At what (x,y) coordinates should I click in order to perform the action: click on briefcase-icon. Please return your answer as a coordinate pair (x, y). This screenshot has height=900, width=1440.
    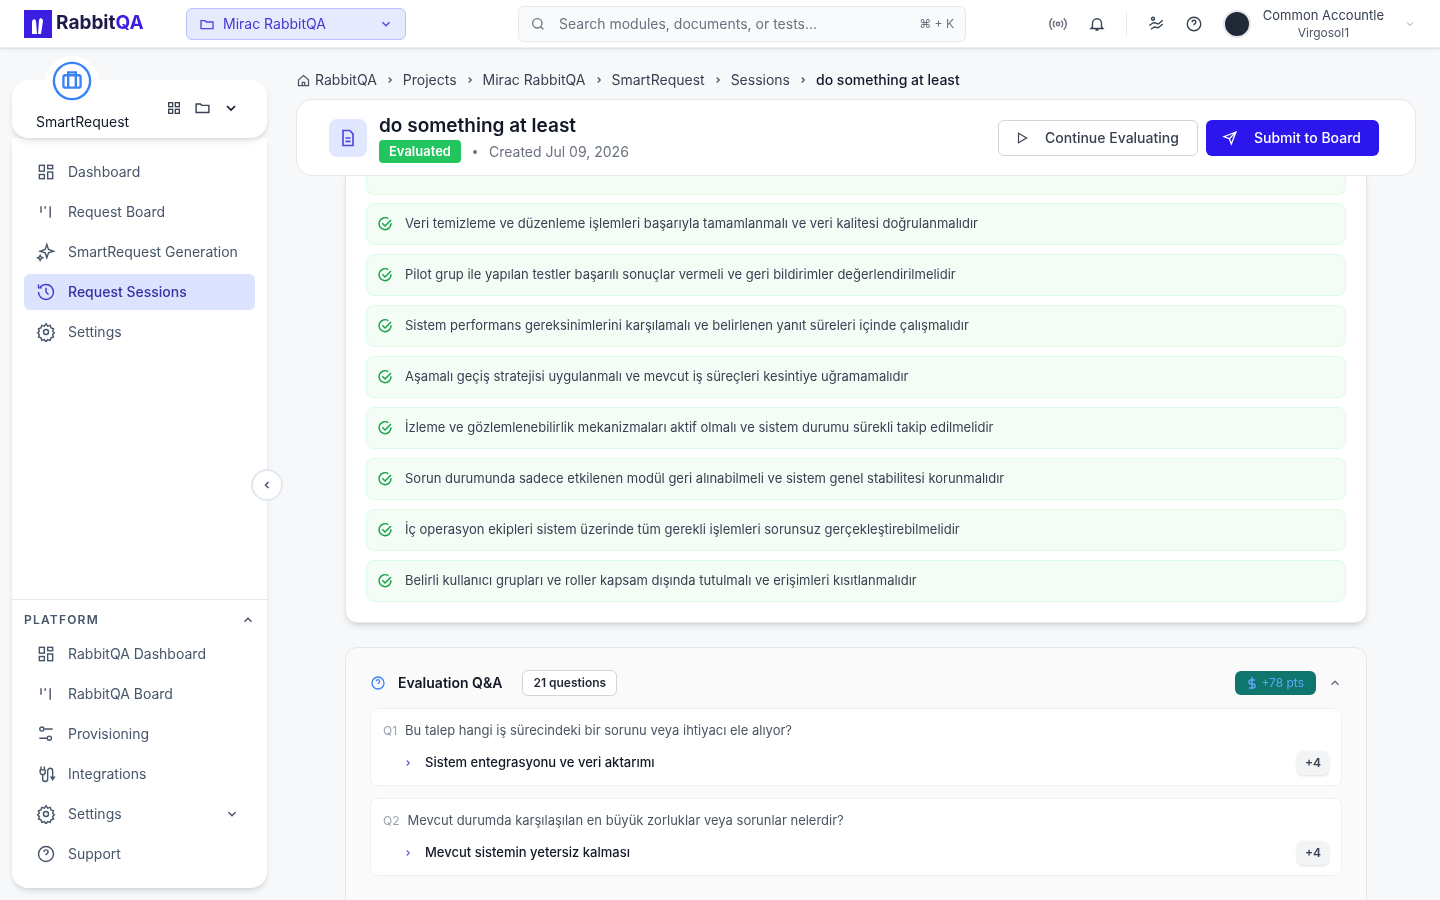
    Looking at the image, I should click on (72, 81).